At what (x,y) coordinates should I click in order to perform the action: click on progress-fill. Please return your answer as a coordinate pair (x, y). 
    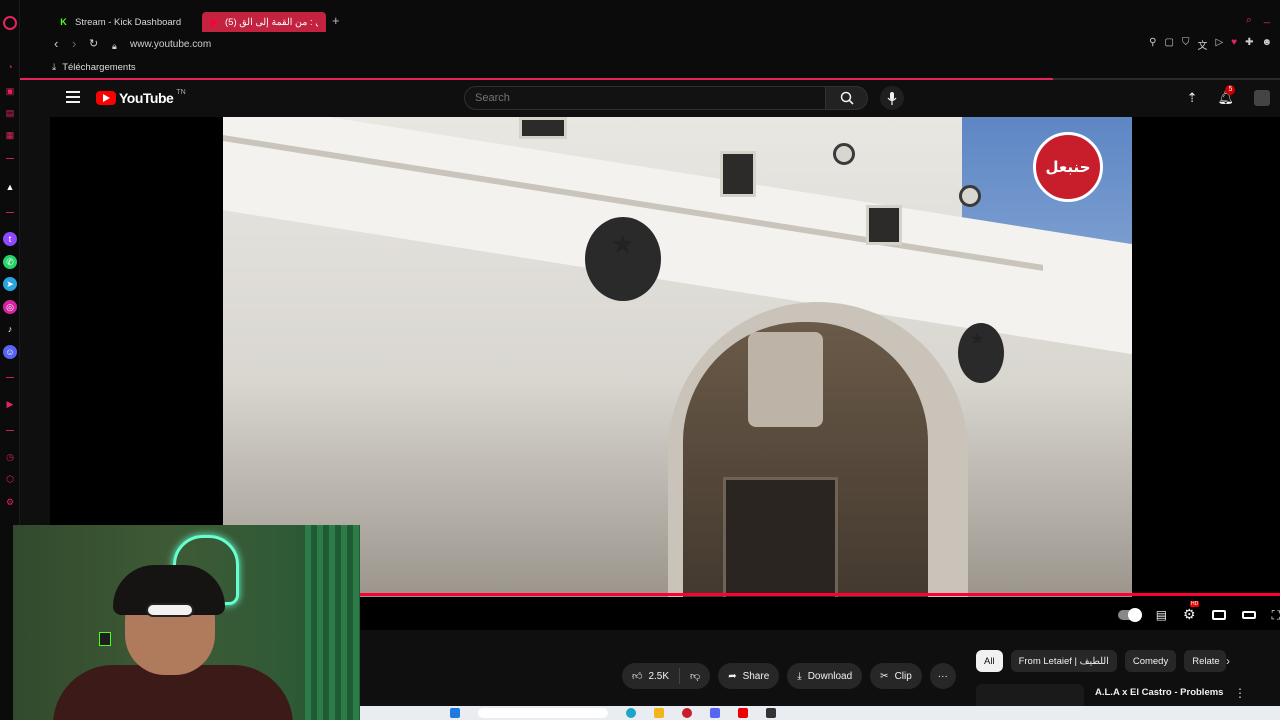
    Looking at the image, I should click on (820, 594).